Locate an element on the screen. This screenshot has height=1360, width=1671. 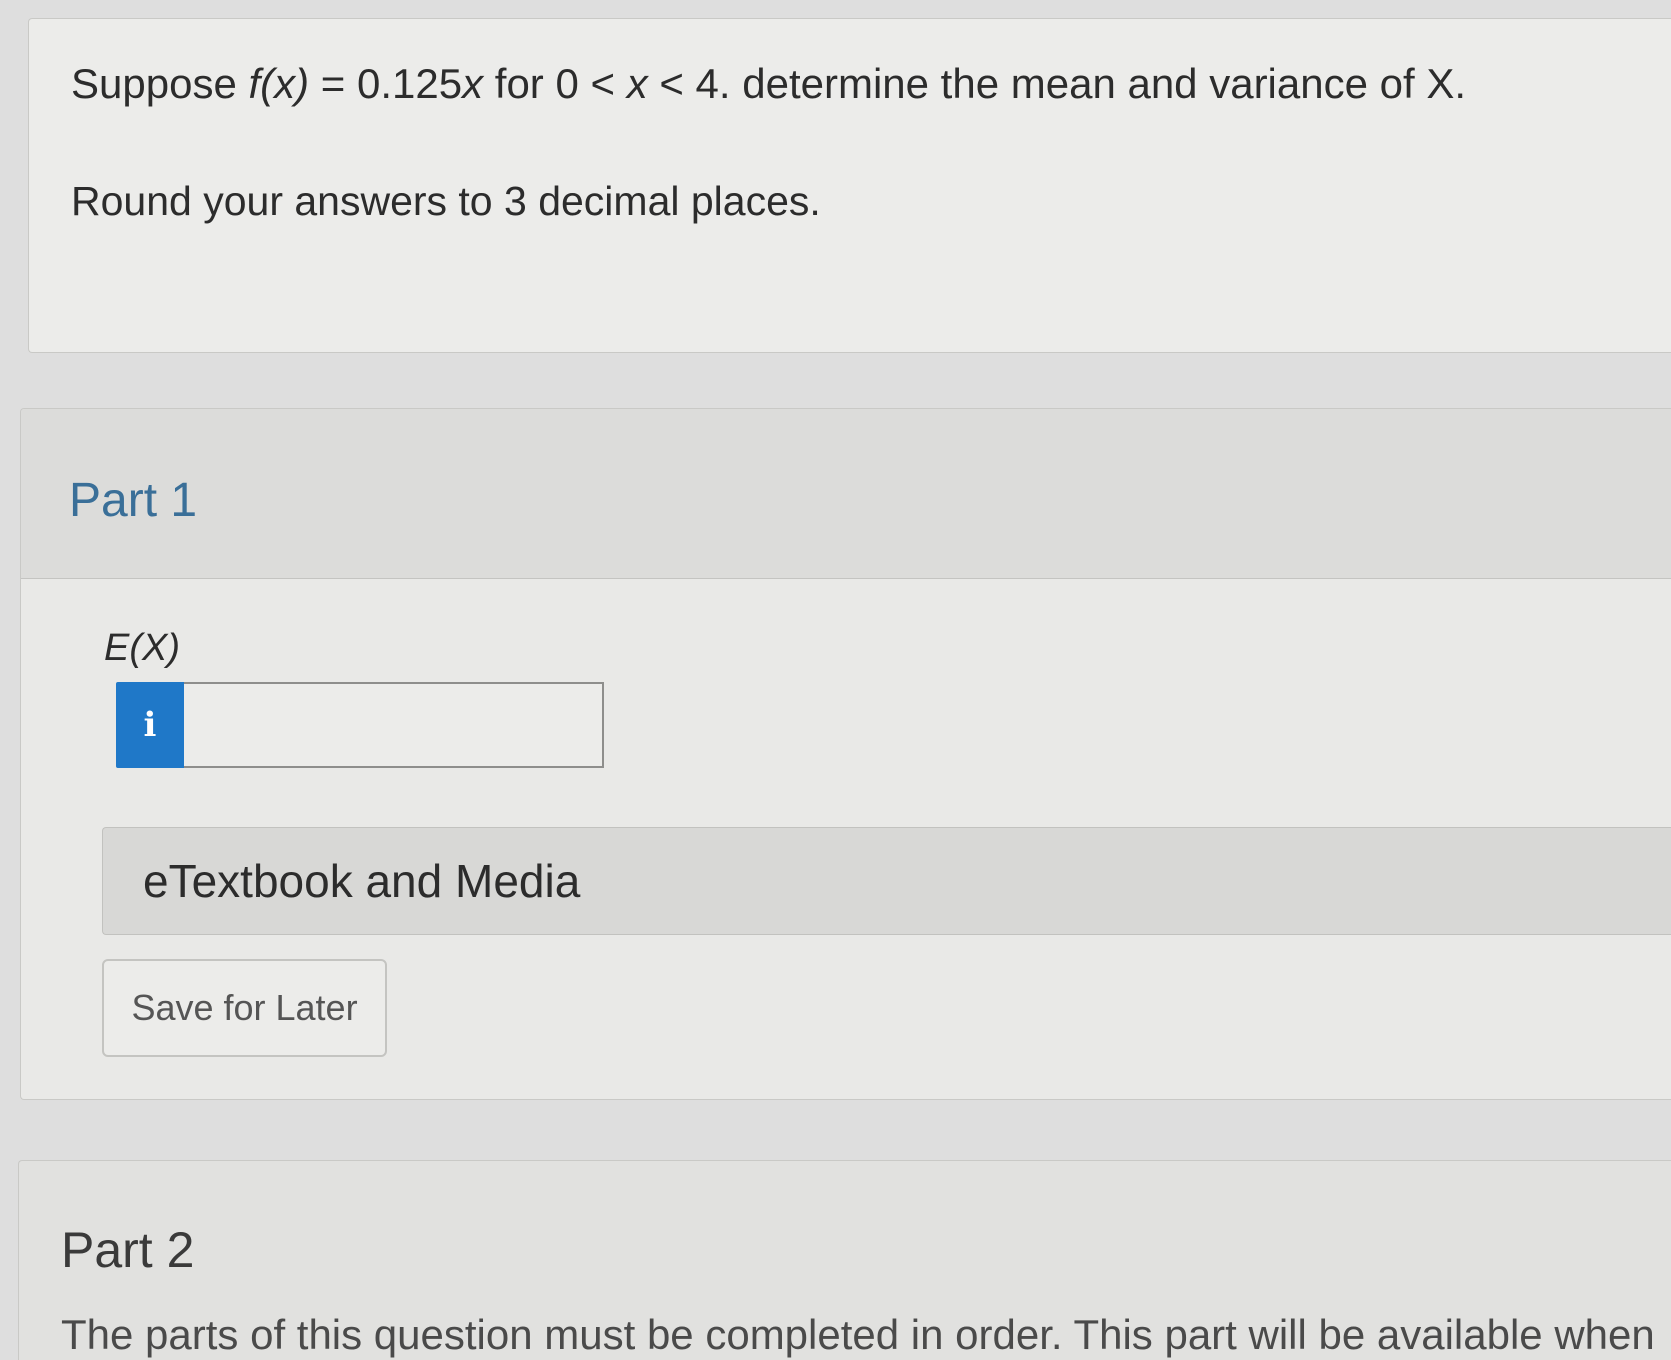
etextbook-media-label: eTextbook and Media is located at coordinates (362, 881).